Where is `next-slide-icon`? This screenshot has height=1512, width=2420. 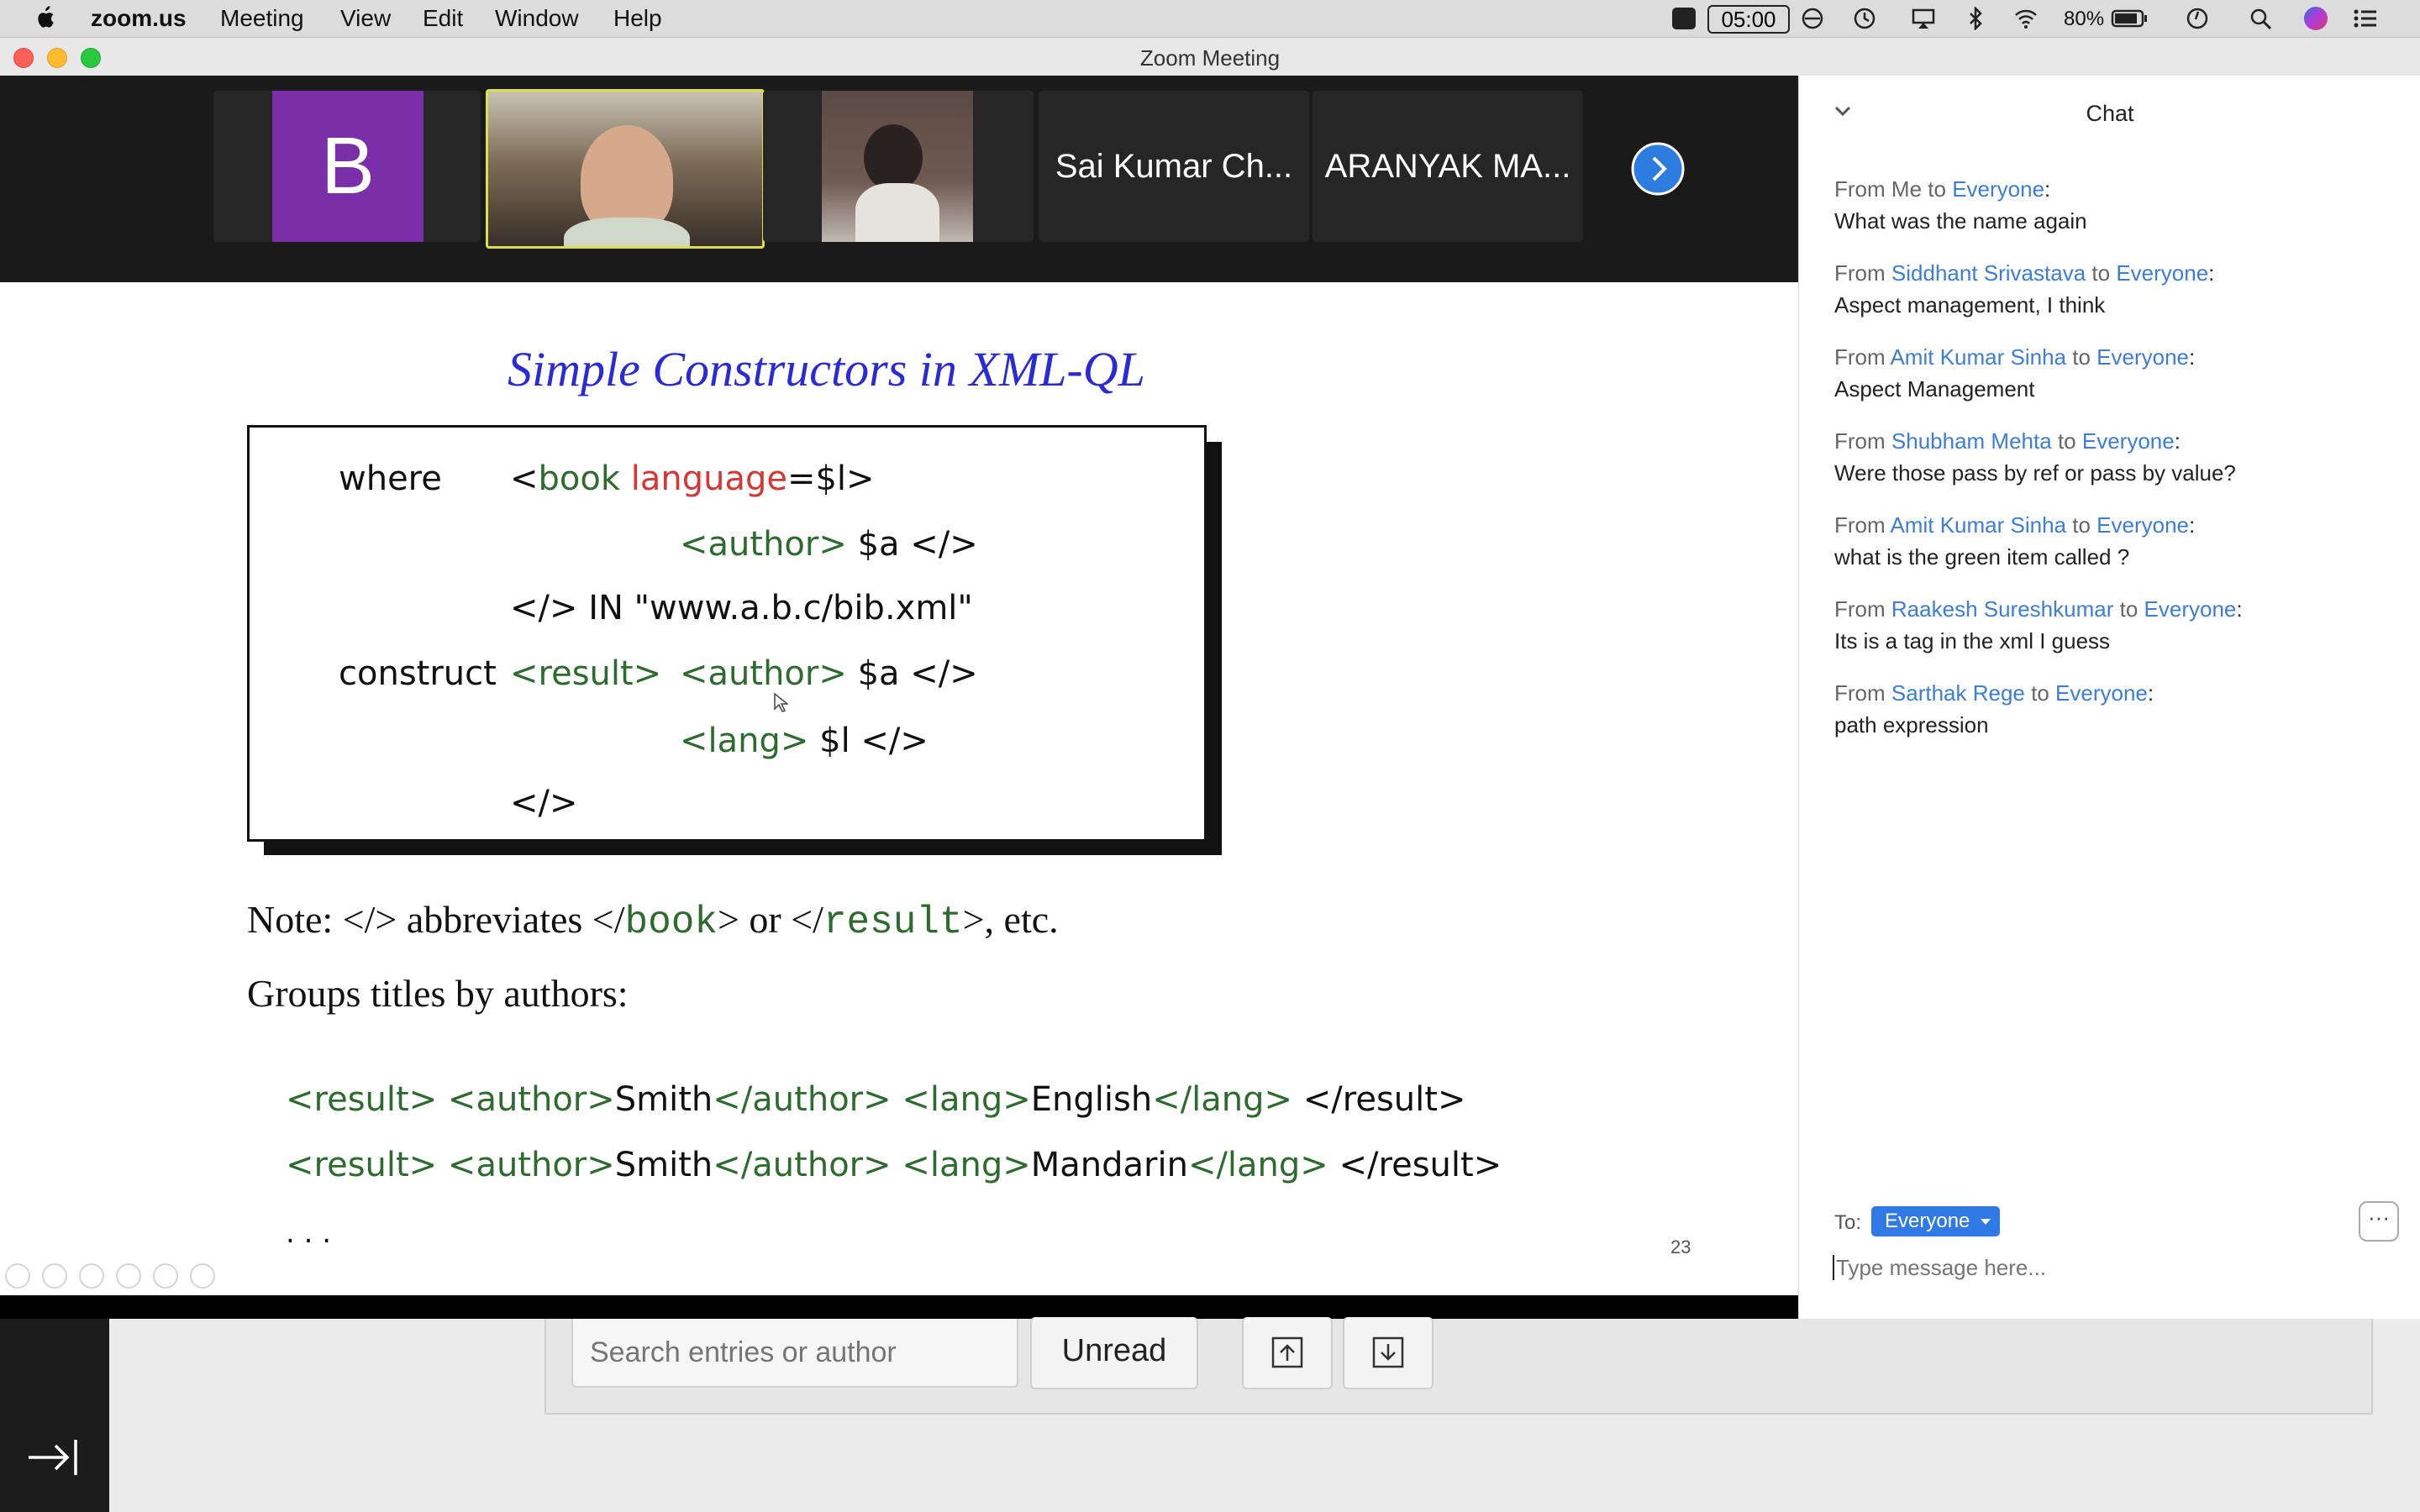 next-slide-icon is located at coordinates (54, 1276).